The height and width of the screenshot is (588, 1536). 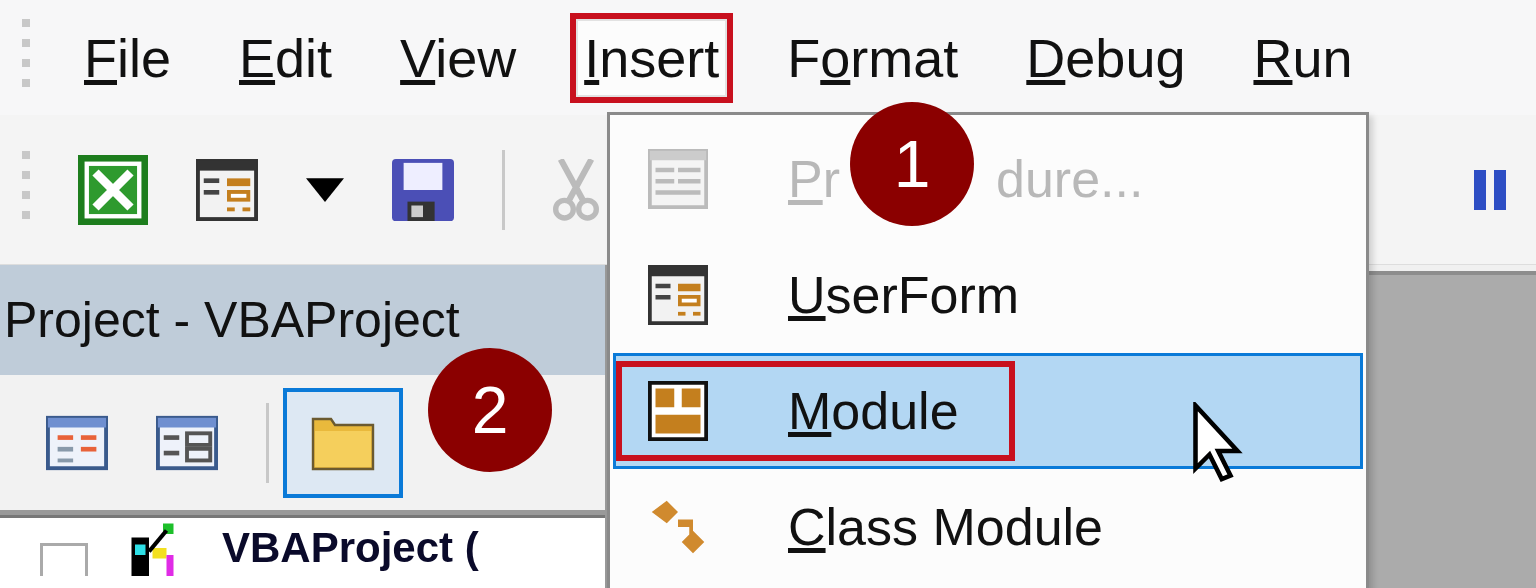 What do you see at coordinates (113, 189) in the screenshot?
I see `spreadsheet-icon` at bounding box center [113, 189].